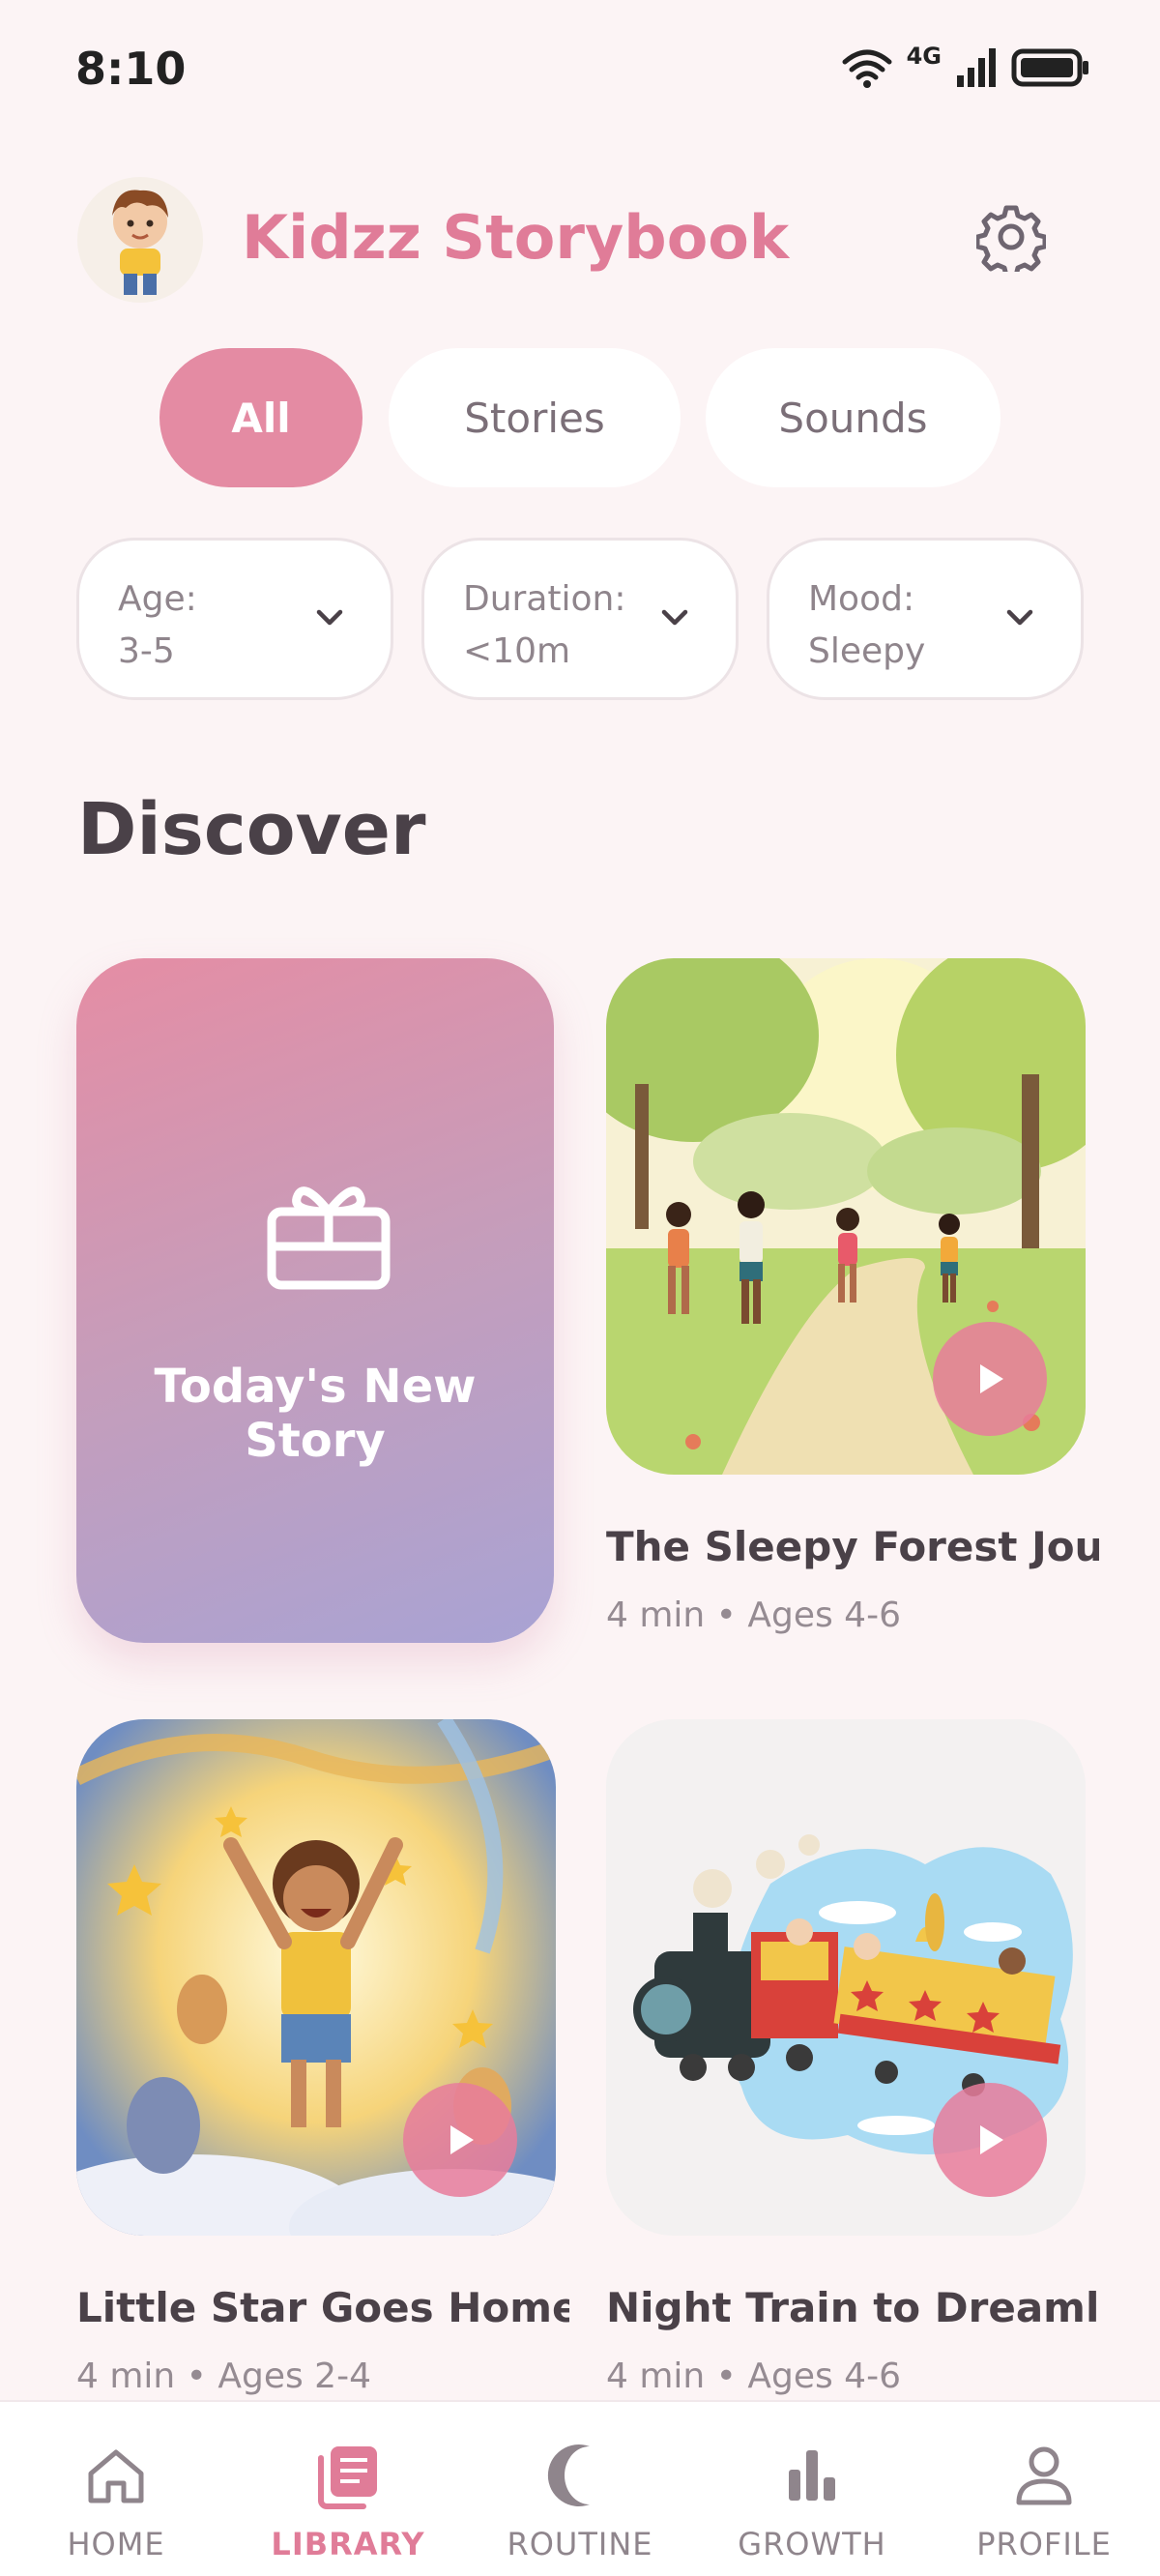  What do you see at coordinates (116, 2476) in the screenshot?
I see `home-icon` at bounding box center [116, 2476].